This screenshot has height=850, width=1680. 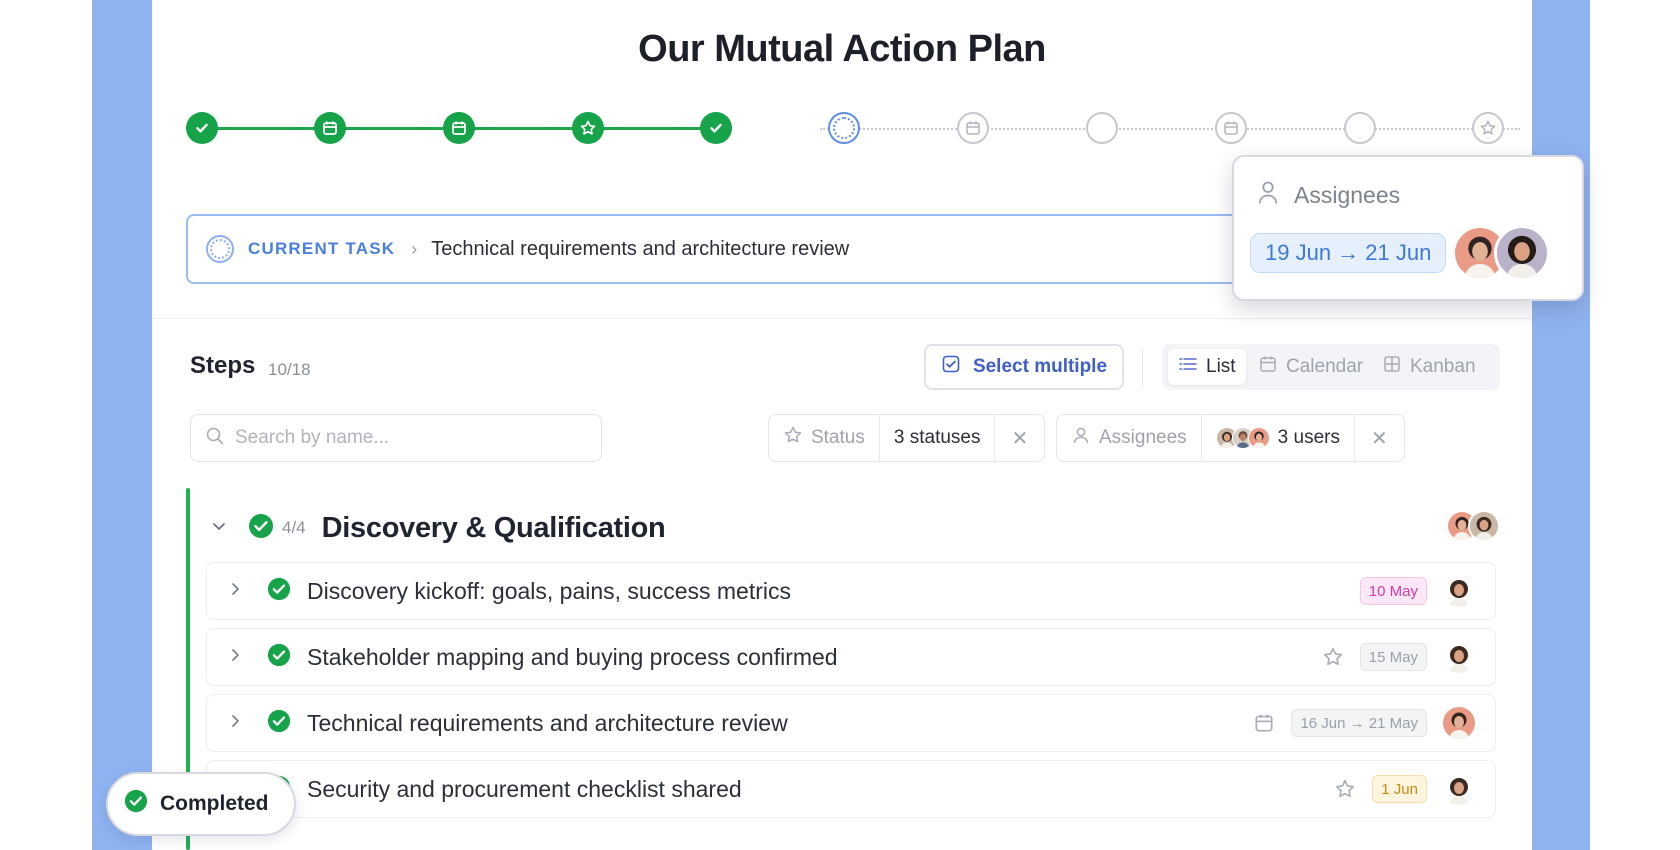 I want to click on progress-stepper, so click(x=842, y=128).